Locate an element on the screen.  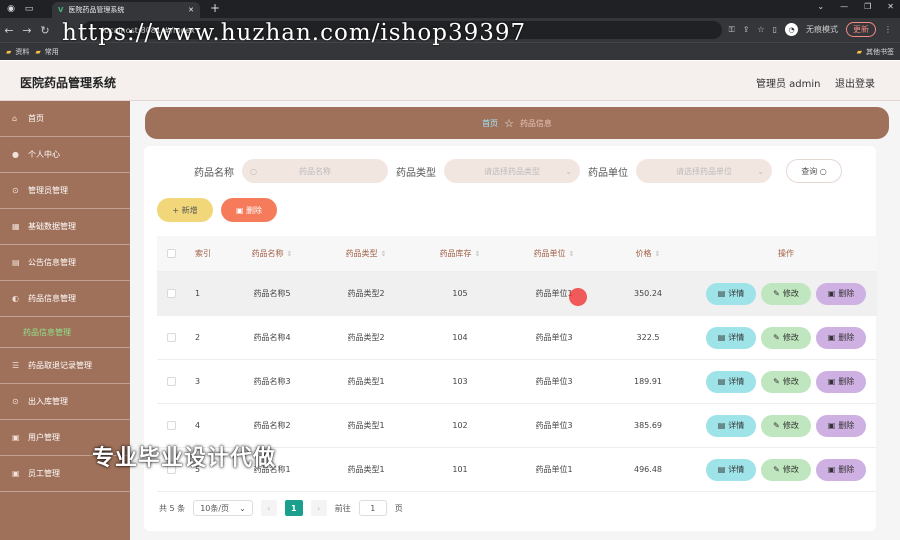
next-page-button: › is located at coordinates (318, 508).